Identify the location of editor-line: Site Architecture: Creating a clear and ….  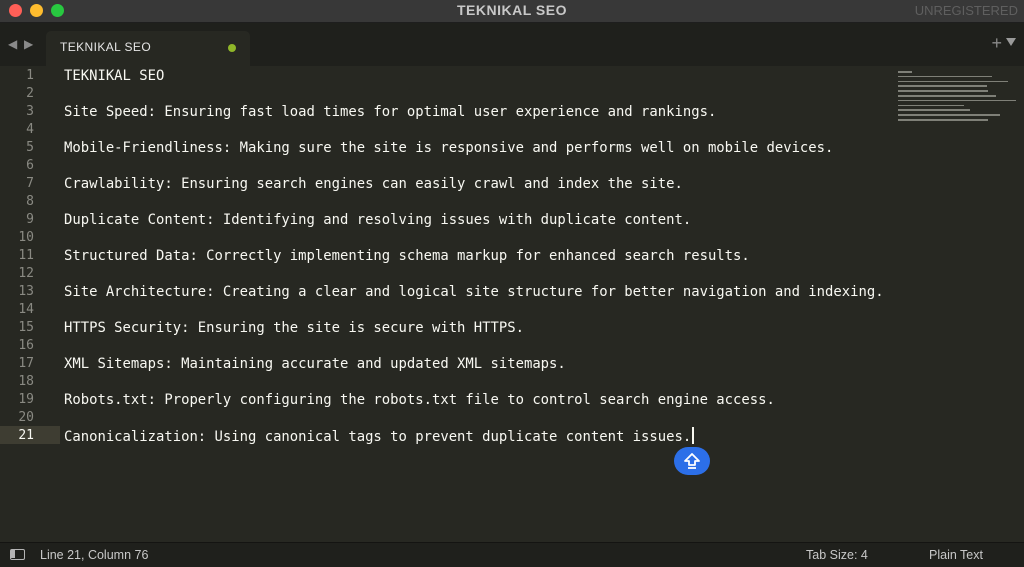
(474, 292).